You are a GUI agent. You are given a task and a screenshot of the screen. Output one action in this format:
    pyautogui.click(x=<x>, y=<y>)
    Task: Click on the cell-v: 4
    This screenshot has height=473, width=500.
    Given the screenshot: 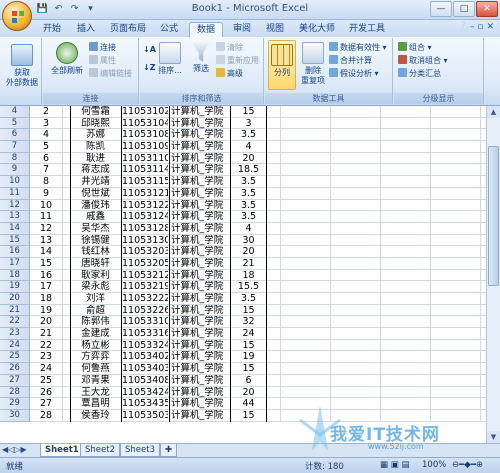 What is the action you would take?
    pyautogui.click(x=248, y=228)
    